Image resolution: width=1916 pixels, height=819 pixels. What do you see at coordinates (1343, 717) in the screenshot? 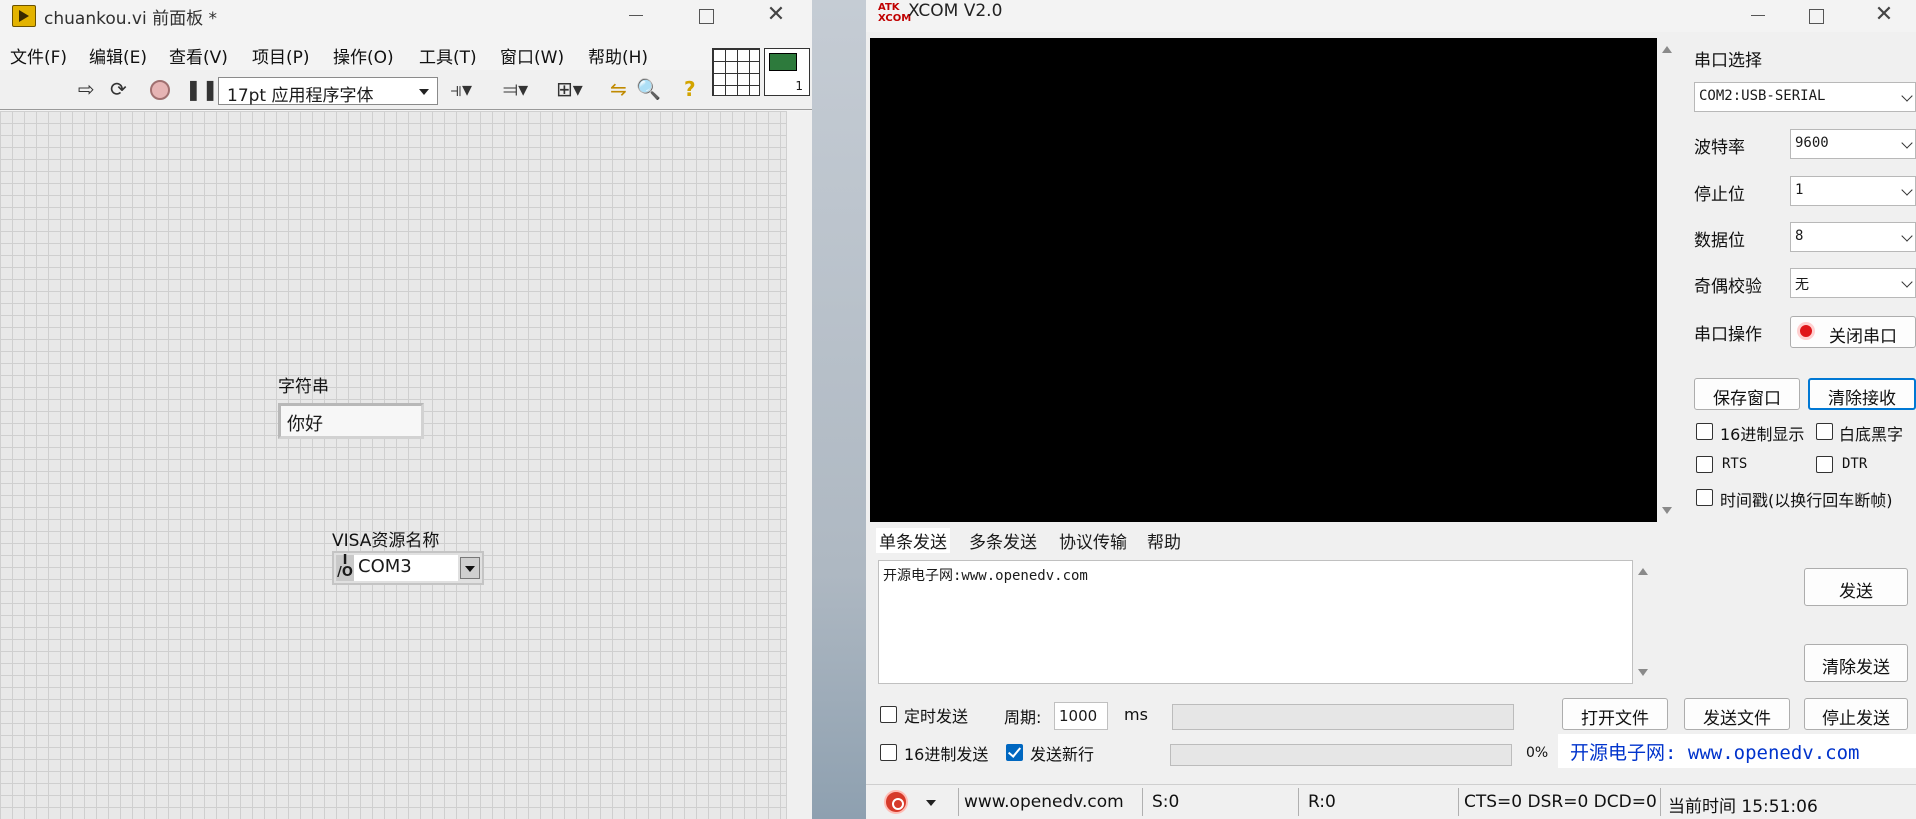
I see `file-path-field` at bounding box center [1343, 717].